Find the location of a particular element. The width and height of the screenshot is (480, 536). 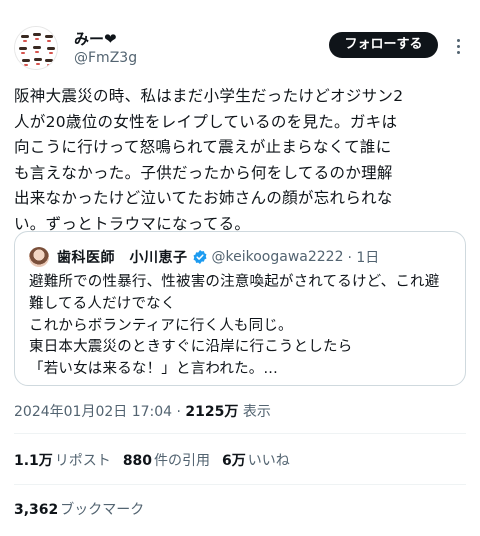

likes-count: 6万 is located at coordinates (234, 461).